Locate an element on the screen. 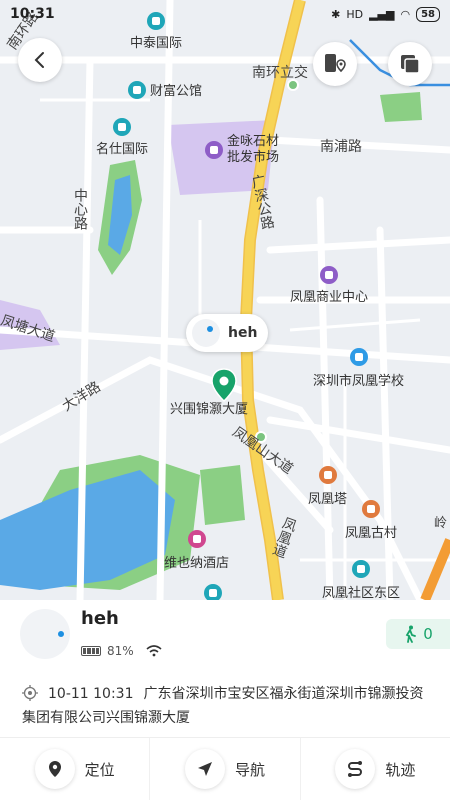 This screenshot has height=800, width=450. navigation-button: 导航 is located at coordinates (225, 769).